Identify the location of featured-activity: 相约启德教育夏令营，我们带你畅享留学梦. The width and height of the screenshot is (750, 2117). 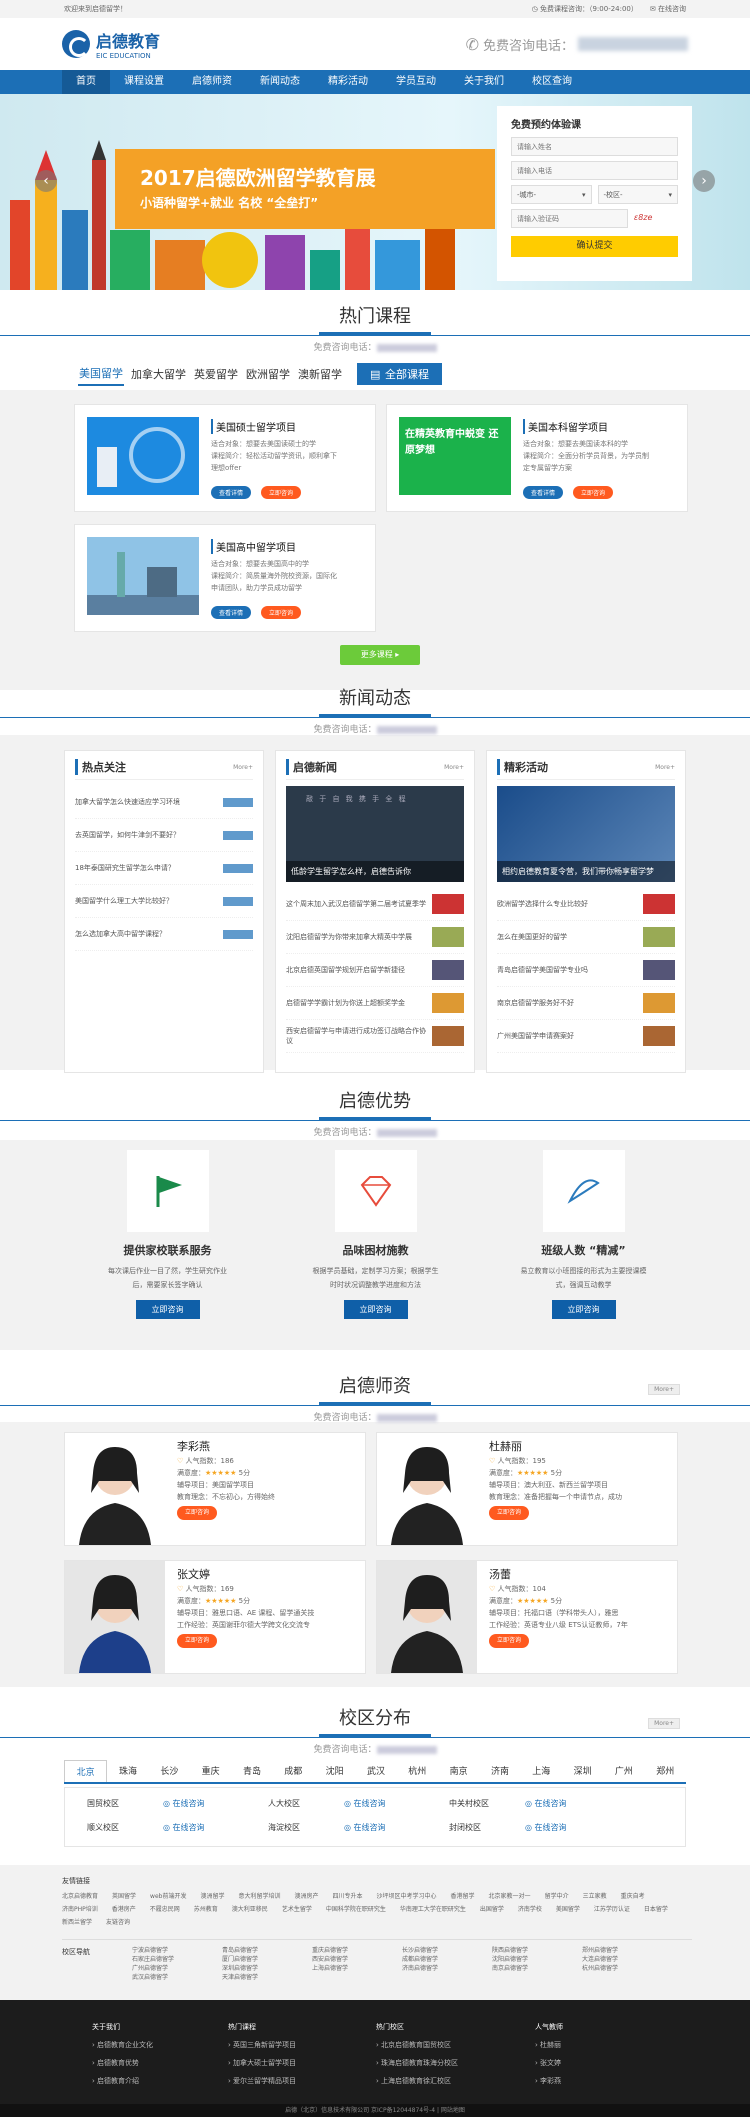
(586, 834).